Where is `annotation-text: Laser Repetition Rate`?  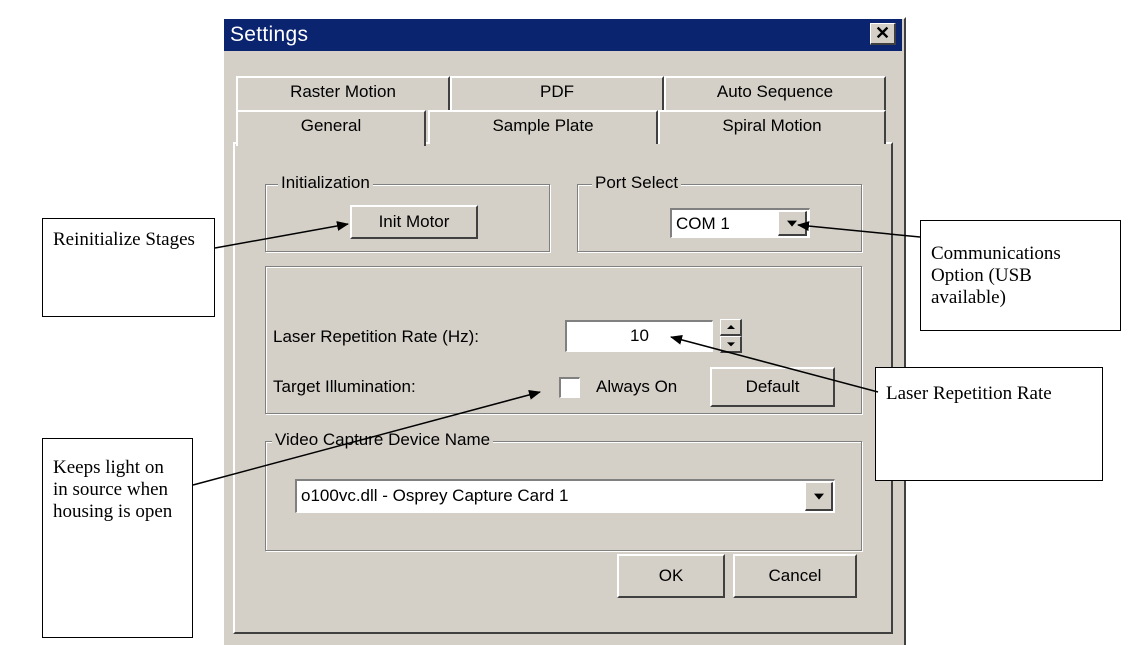 annotation-text: Laser Repetition Rate is located at coordinates (969, 393).